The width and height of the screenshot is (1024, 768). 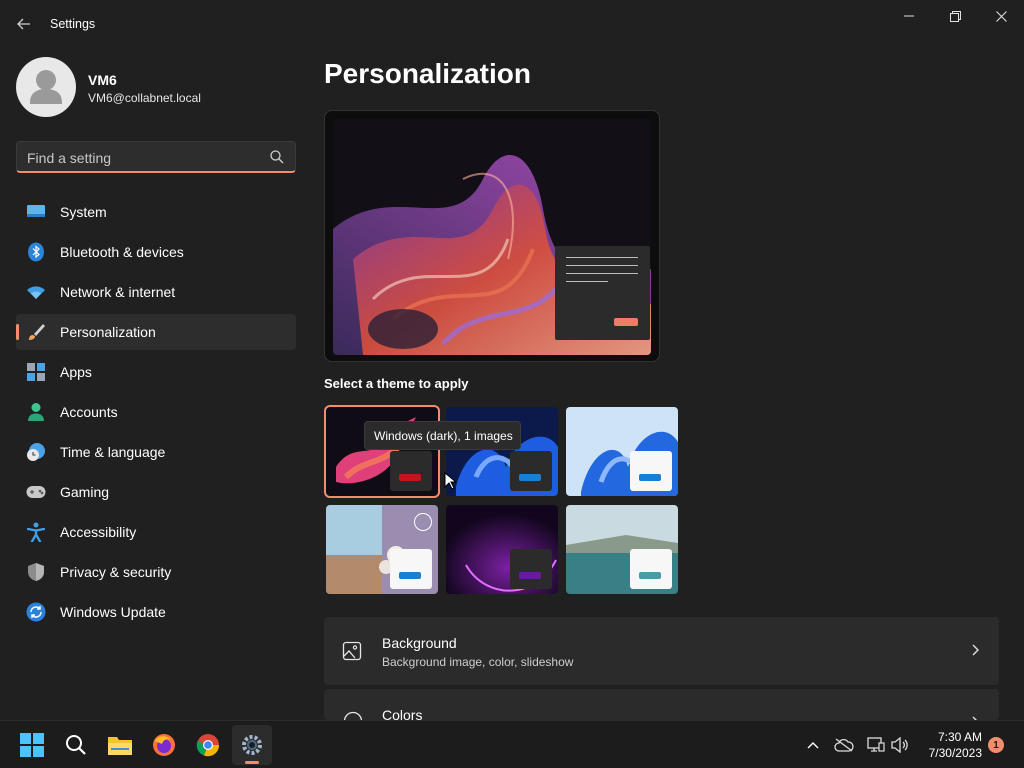 What do you see at coordinates (36, 332) in the screenshot?
I see `brush-icon` at bounding box center [36, 332].